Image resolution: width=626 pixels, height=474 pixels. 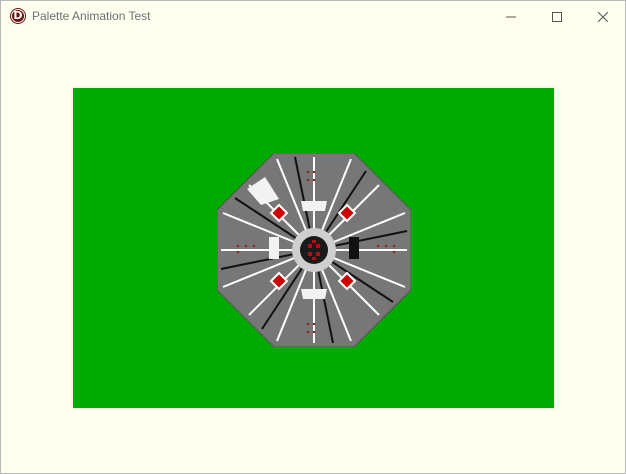 What do you see at coordinates (91, 16) in the screenshot?
I see `window-title: Palette Animation Test` at bounding box center [91, 16].